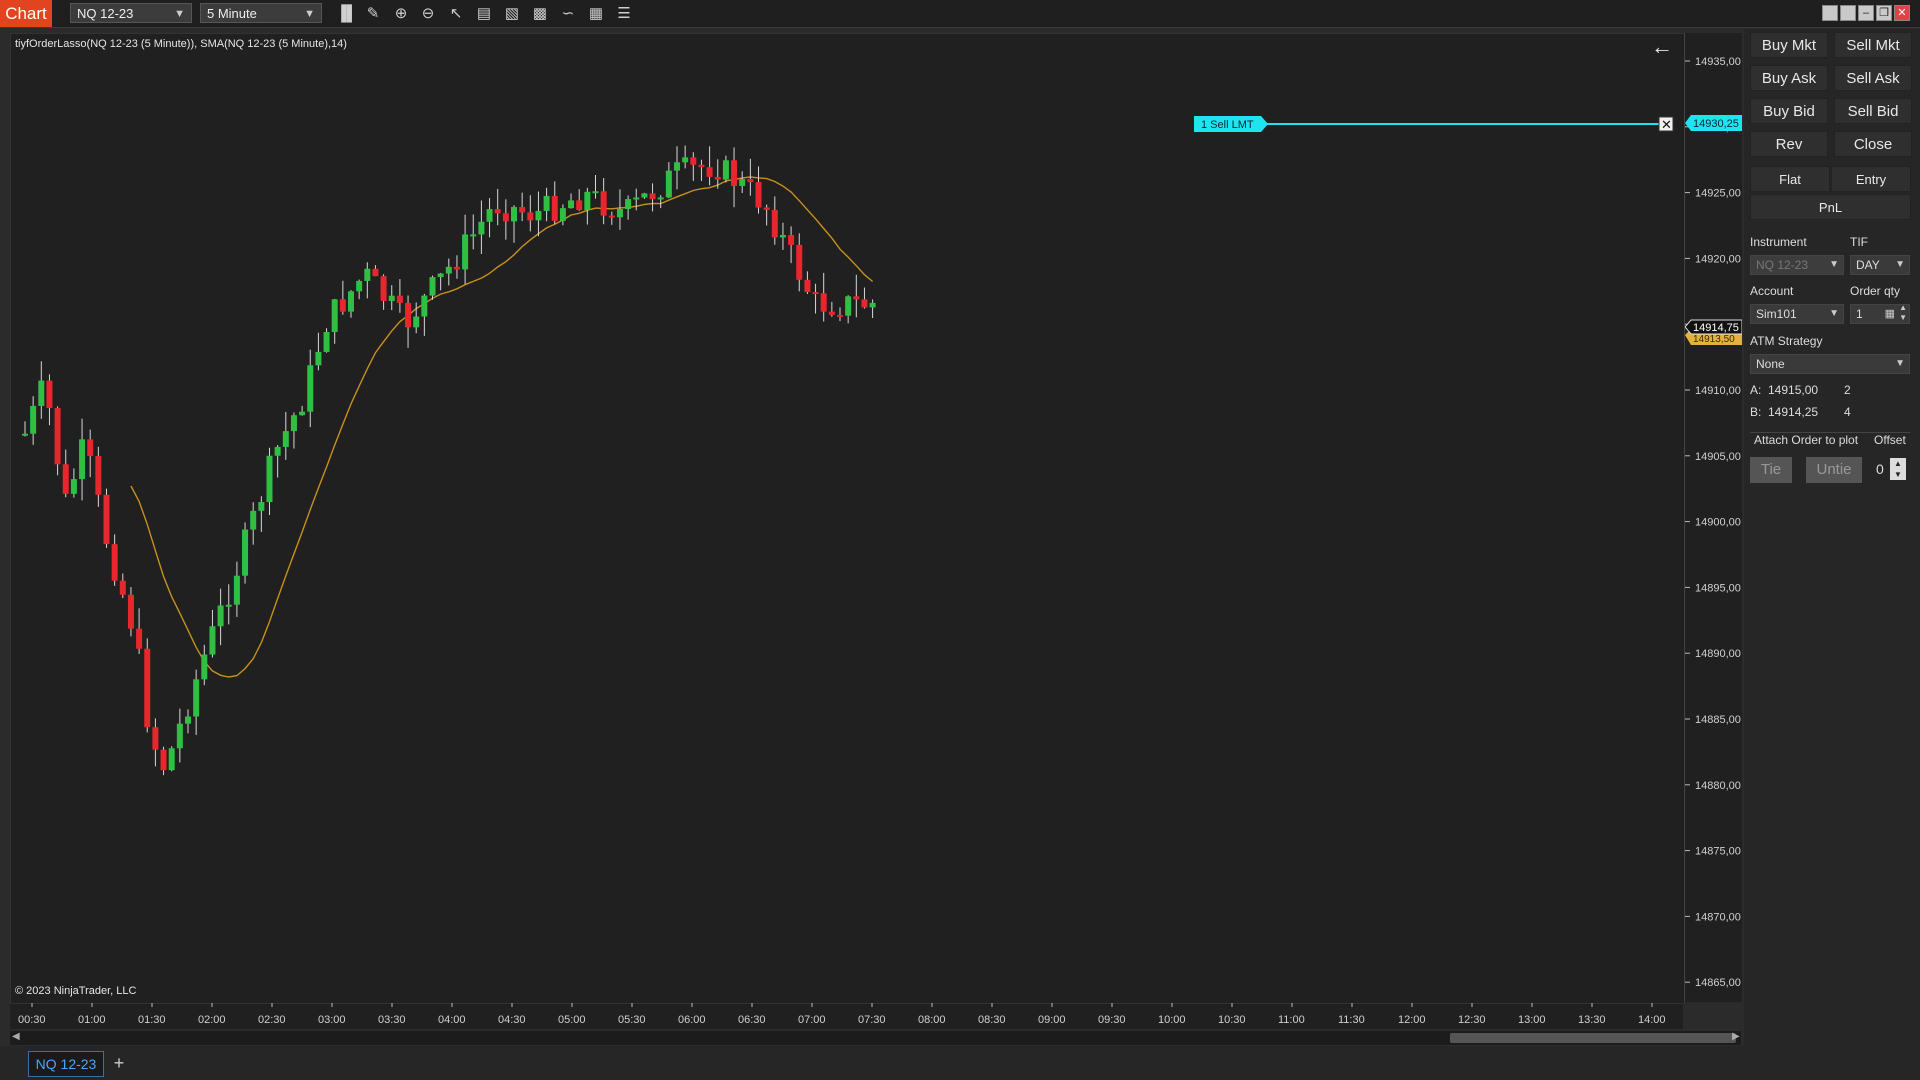 This screenshot has height=1080, width=1920. Describe the element at coordinates (401, 14) in the screenshot. I see `zoom-in-icon: ⊕` at that location.